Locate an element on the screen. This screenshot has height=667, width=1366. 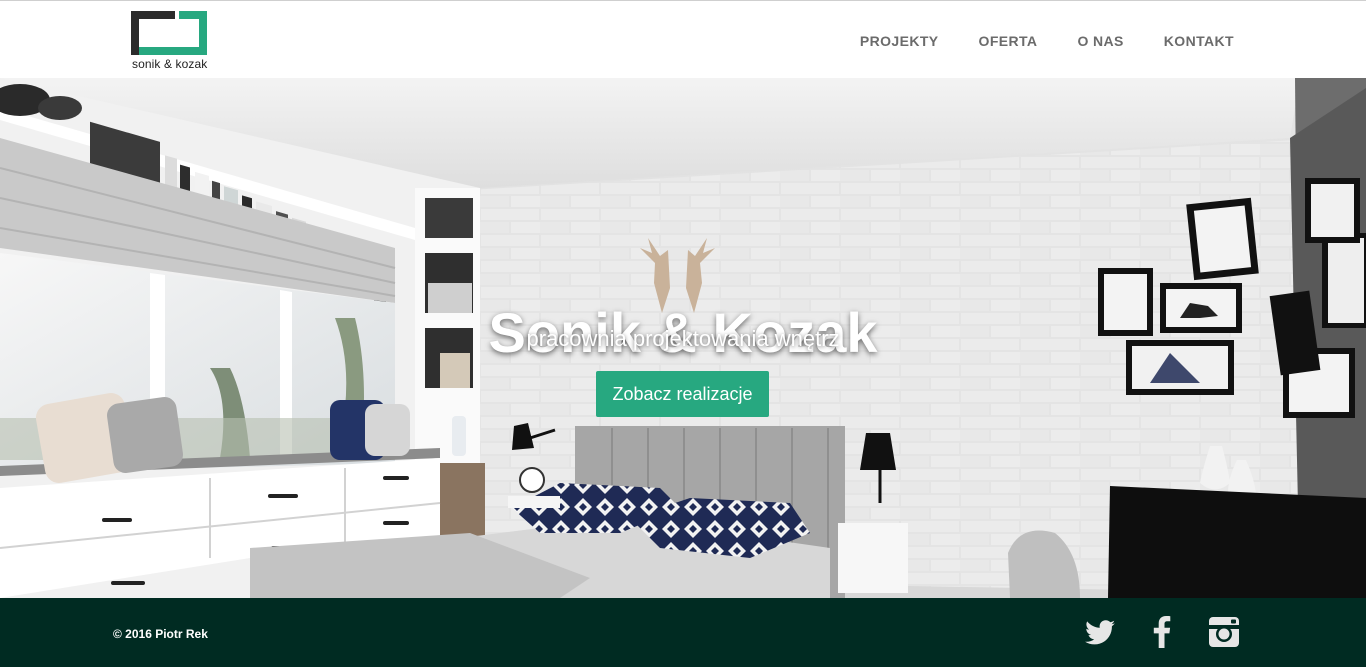
view-projects-button: Zobacz realizacje is located at coordinates (682, 394).